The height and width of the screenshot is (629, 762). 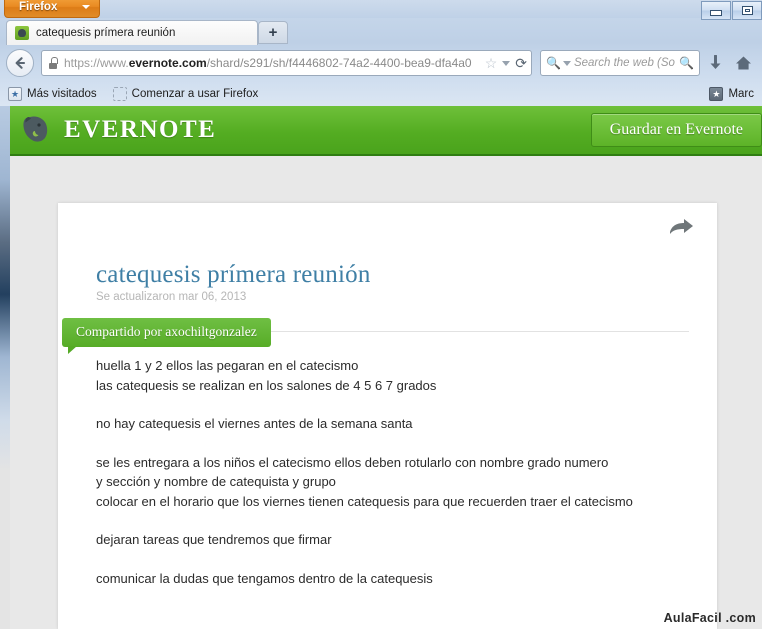 I want to click on back-arrow-icon, so click(x=20, y=63).